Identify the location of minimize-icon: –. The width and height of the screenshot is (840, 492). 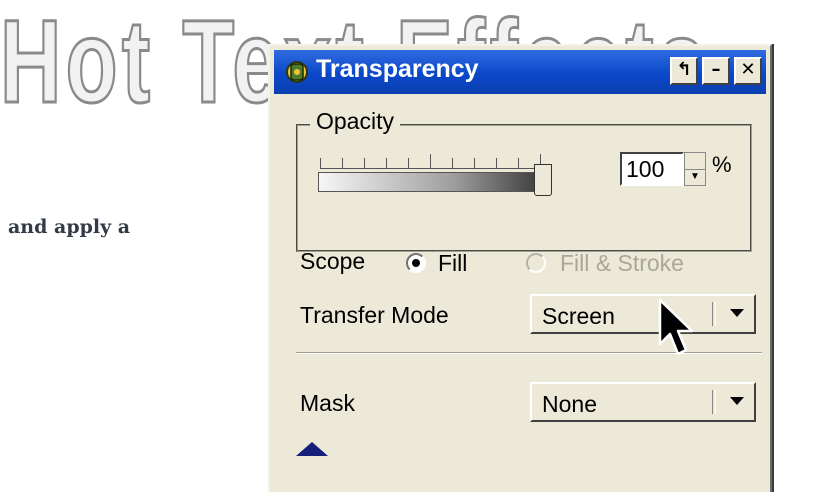
(716, 69).